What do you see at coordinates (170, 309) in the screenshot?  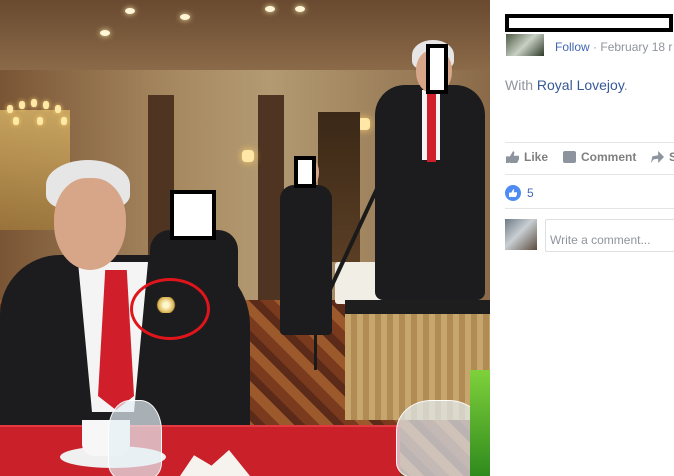 I see `highlight-circle` at bounding box center [170, 309].